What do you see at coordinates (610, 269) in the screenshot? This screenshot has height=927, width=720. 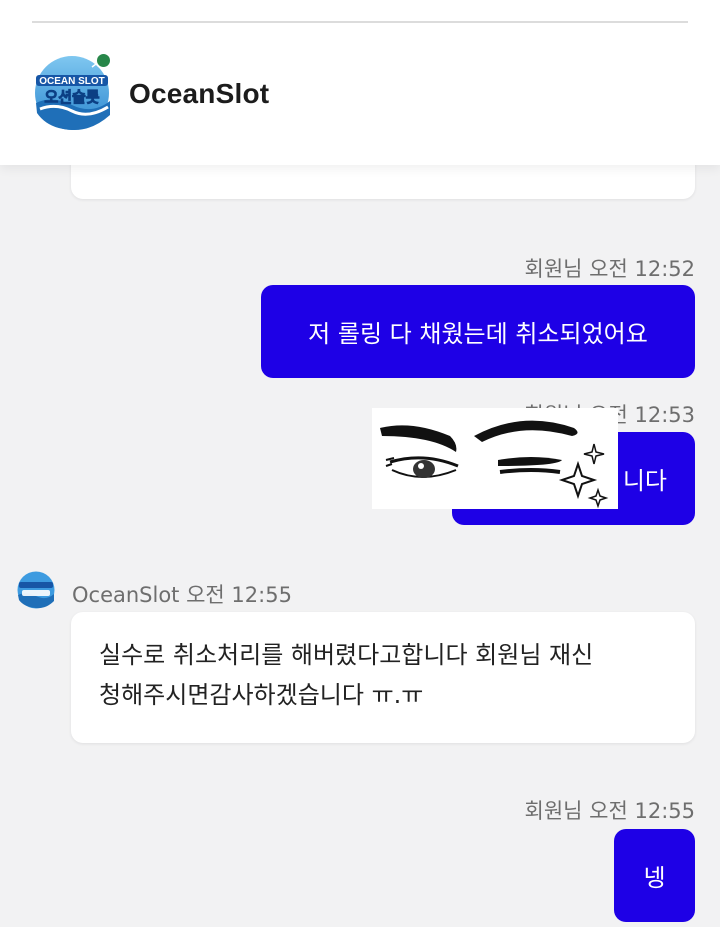 I see `message-meta: 회원님 오전 12:52` at bounding box center [610, 269].